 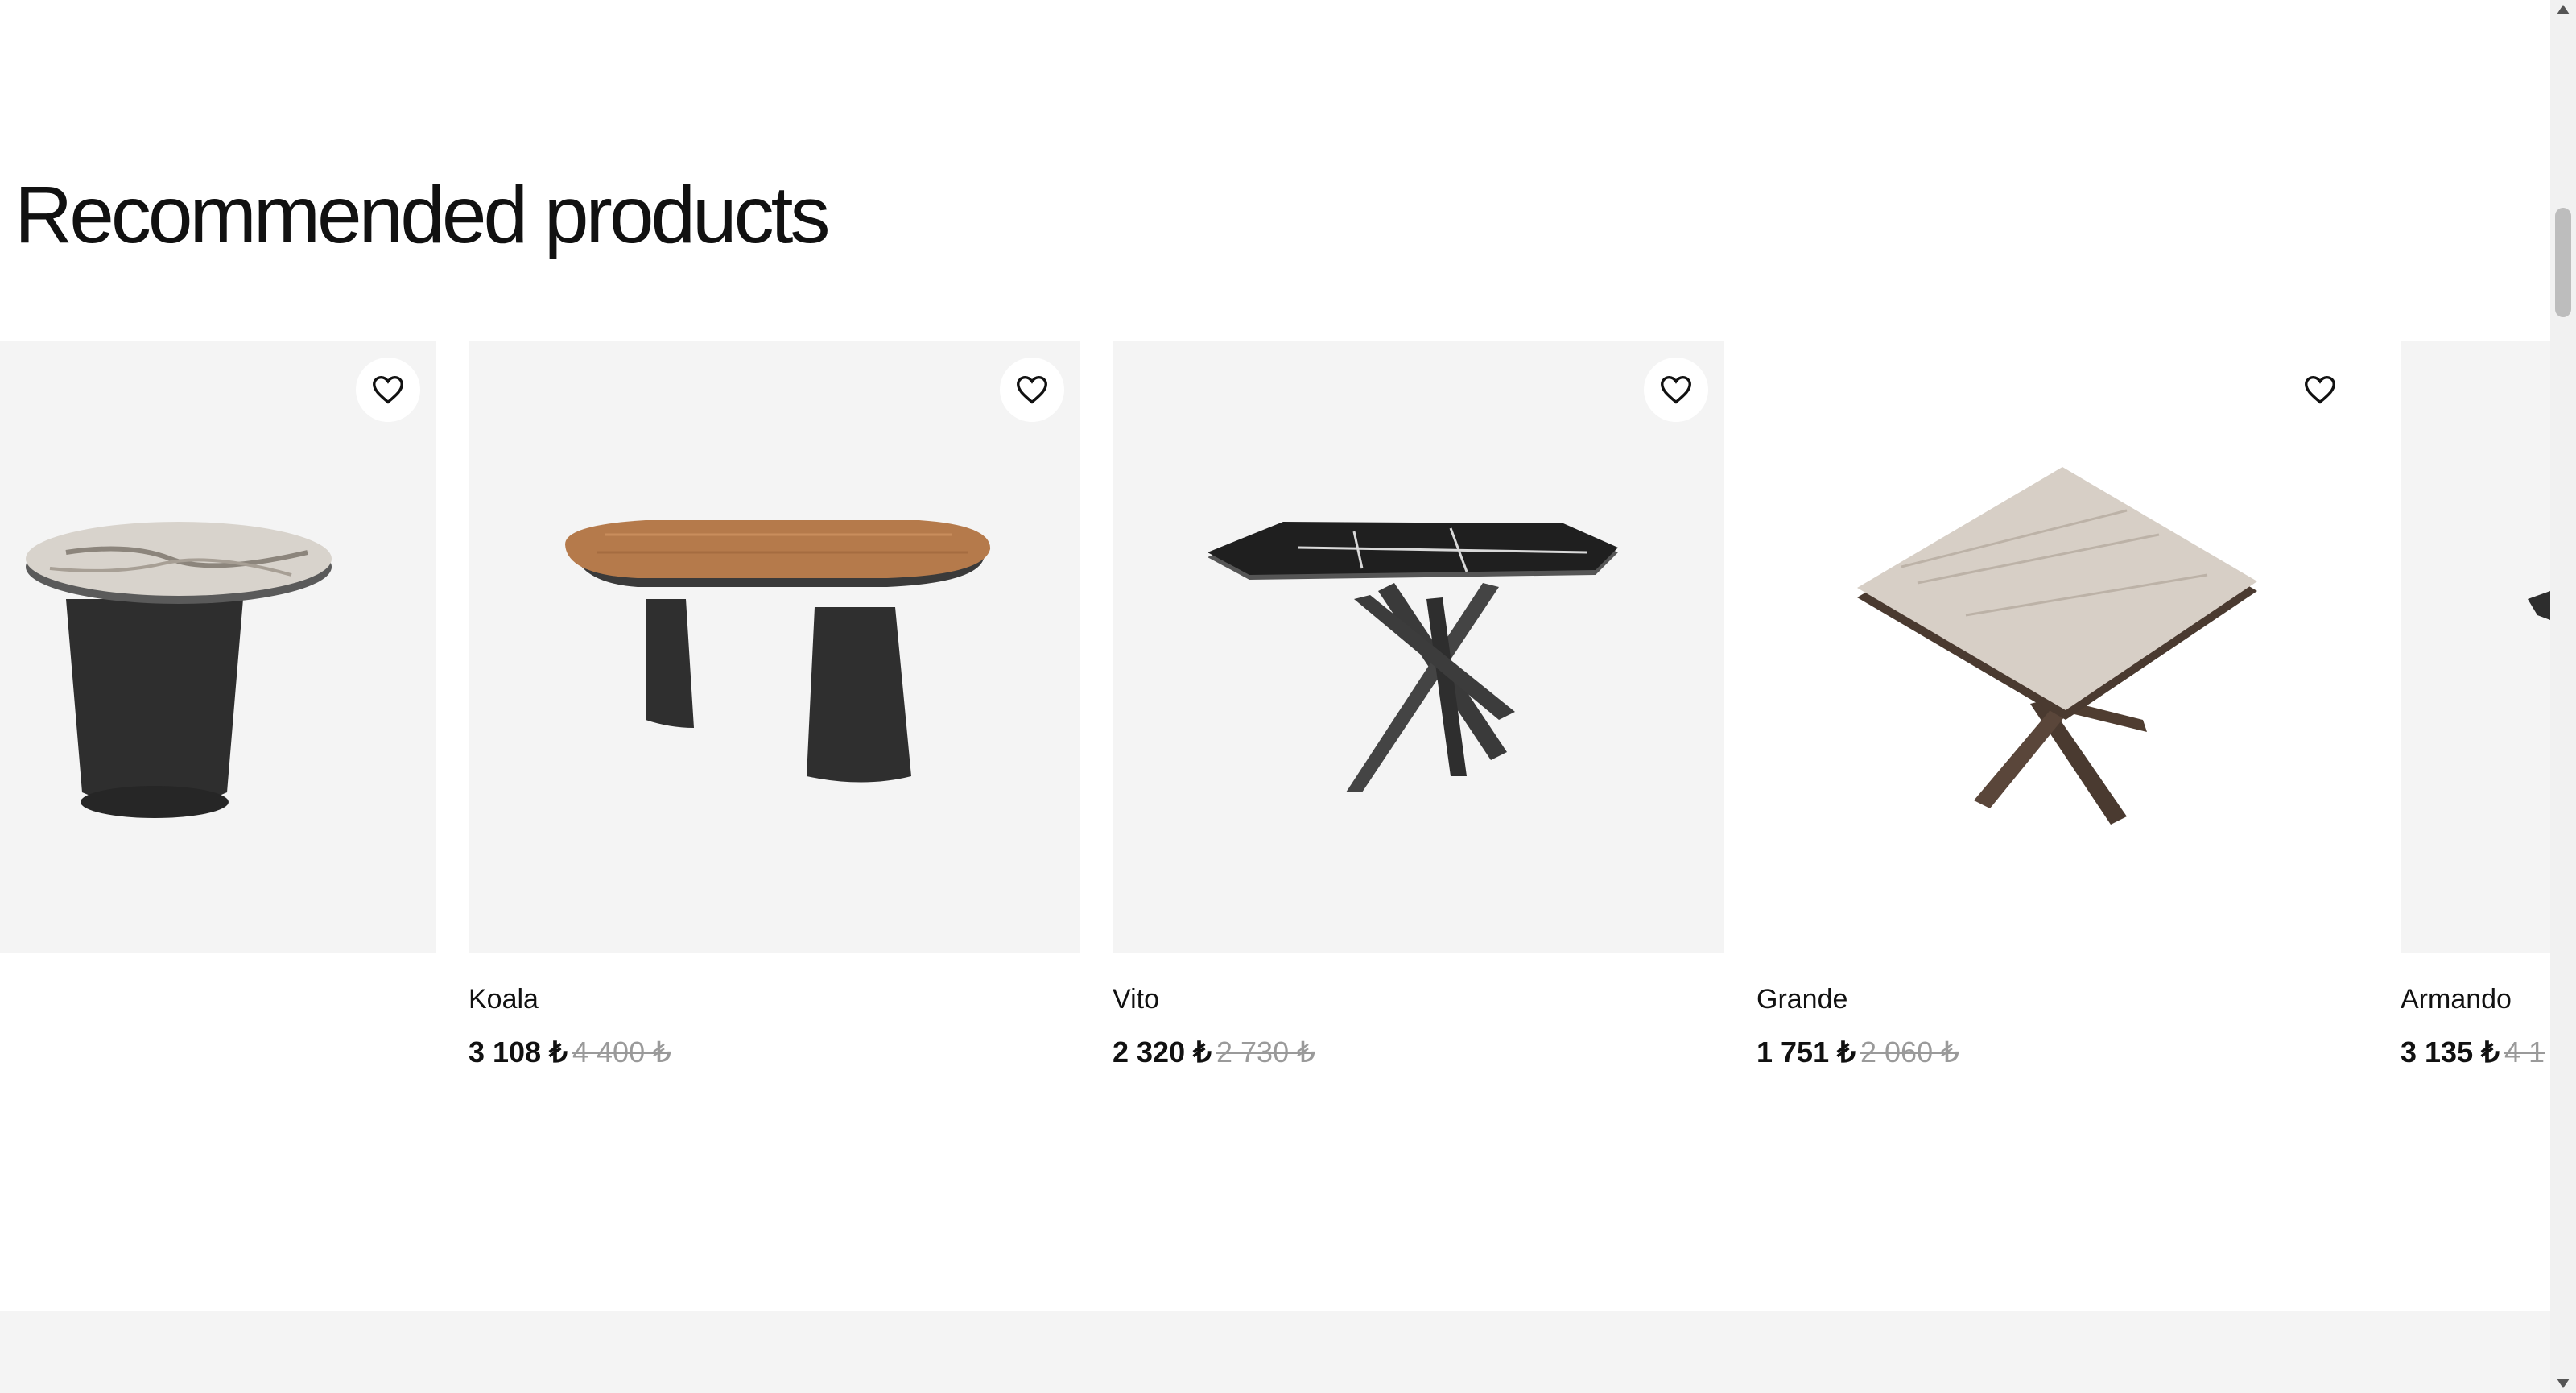 I want to click on product-name: Armando, so click(x=2456, y=999).